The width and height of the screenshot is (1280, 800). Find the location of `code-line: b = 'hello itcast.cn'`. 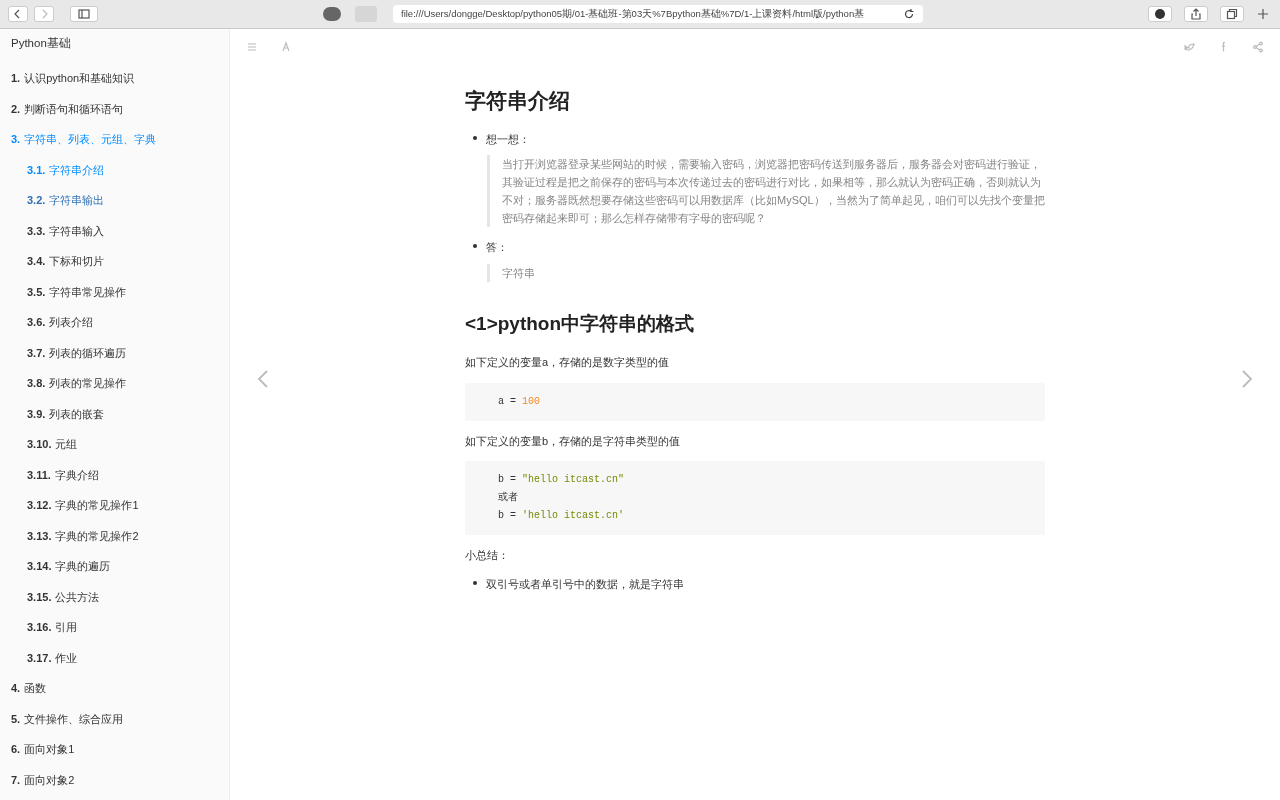

code-line: b = 'hello itcast.cn' is located at coordinates (562, 516).